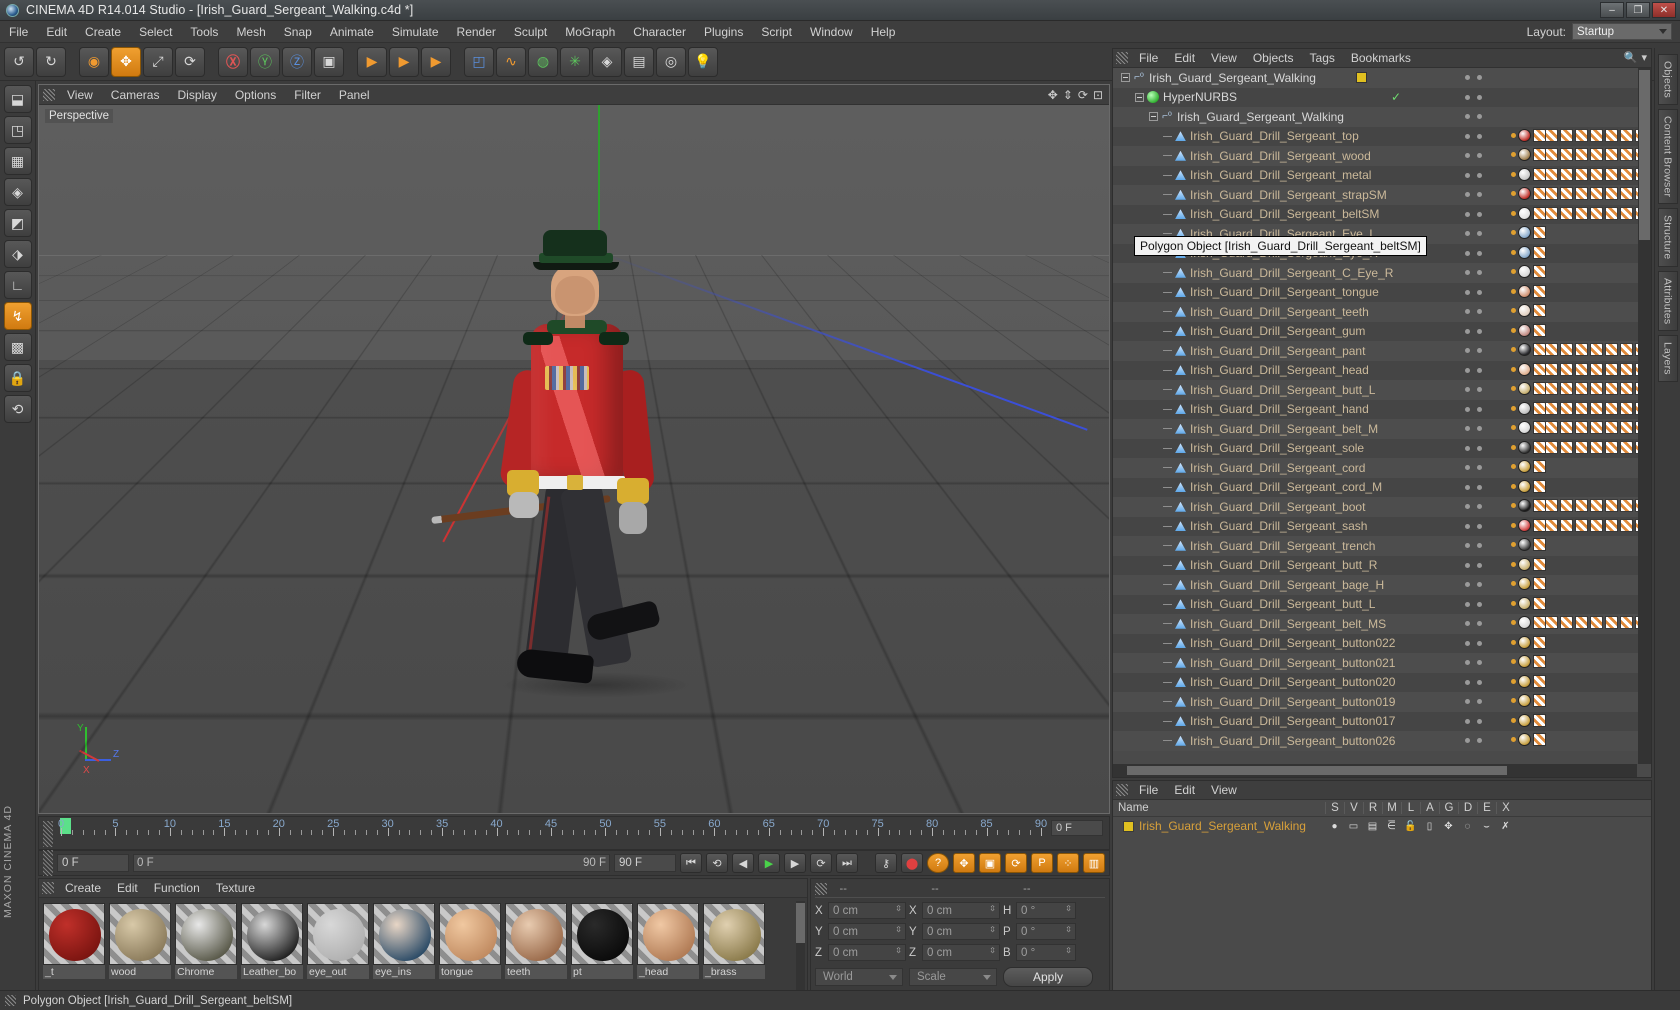 The image size is (1680, 1010). What do you see at coordinates (1382, 273) in the screenshot?
I see `object-tree-row: Irish_Guard_Drill_Sergeant_C_Eye_R` at bounding box center [1382, 273].